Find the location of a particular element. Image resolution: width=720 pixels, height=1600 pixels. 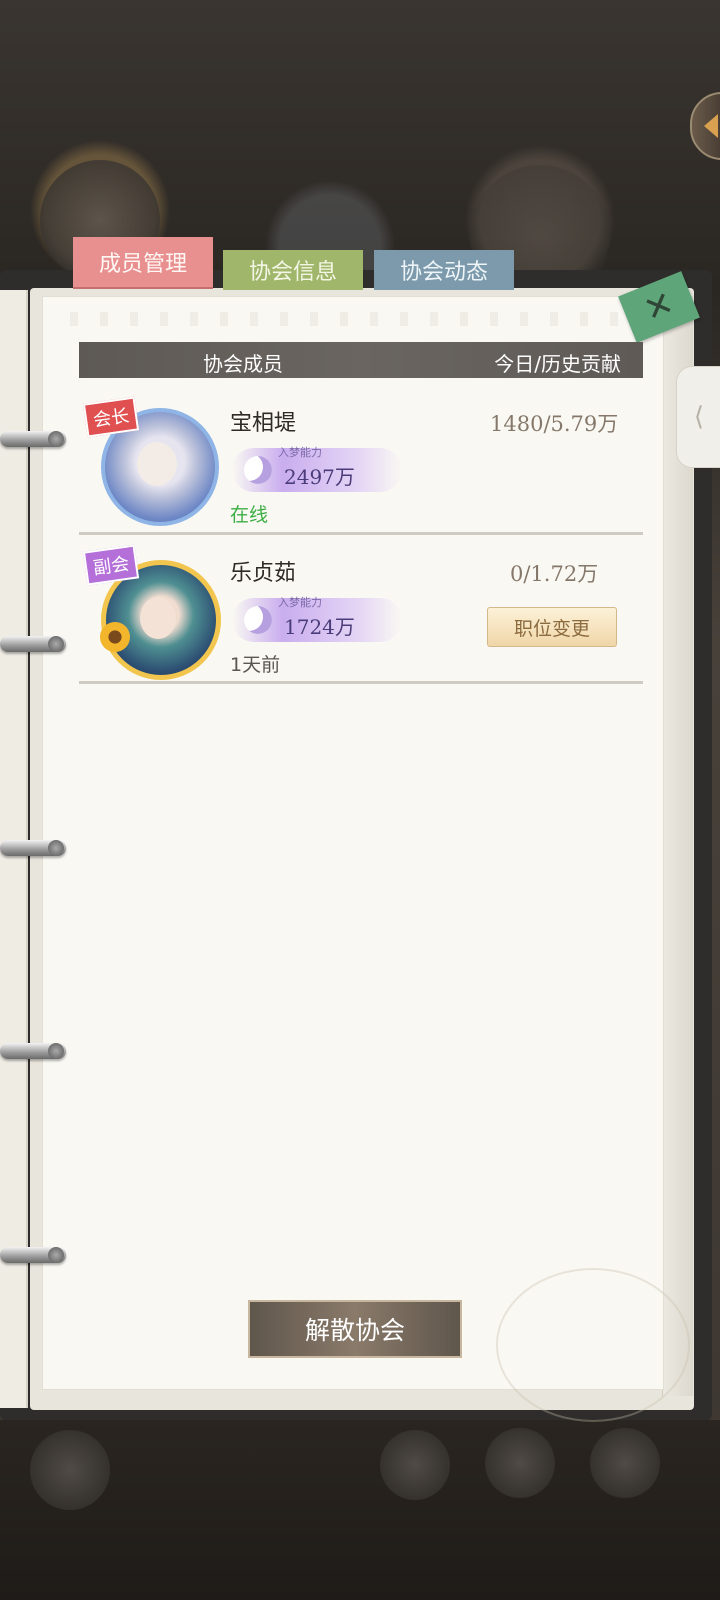

sunflower-icon is located at coordinates (115, 637).